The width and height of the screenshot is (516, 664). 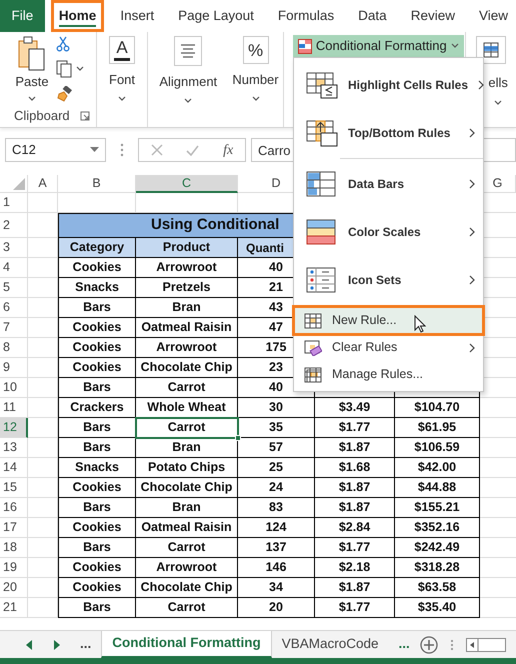 What do you see at coordinates (63, 44) in the screenshot?
I see `cut-icon` at bounding box center [63, 44].